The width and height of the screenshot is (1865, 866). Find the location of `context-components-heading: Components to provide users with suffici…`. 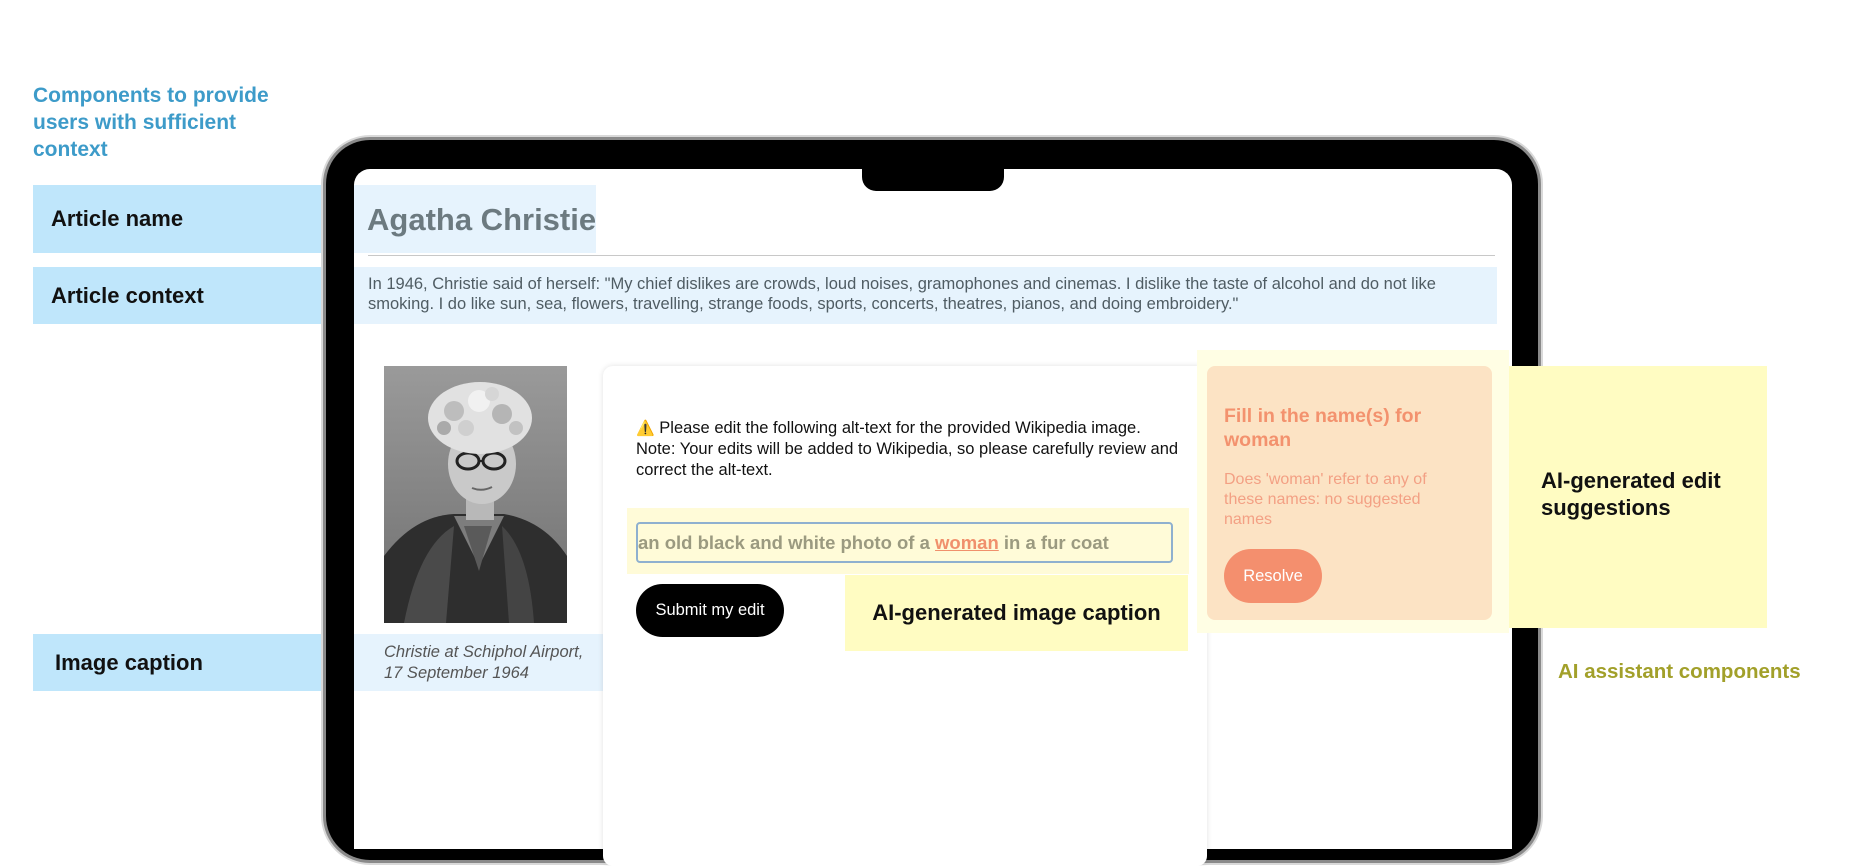

context-components-heading: Components to provide users with suffici… is located at coordinates (151, 122).